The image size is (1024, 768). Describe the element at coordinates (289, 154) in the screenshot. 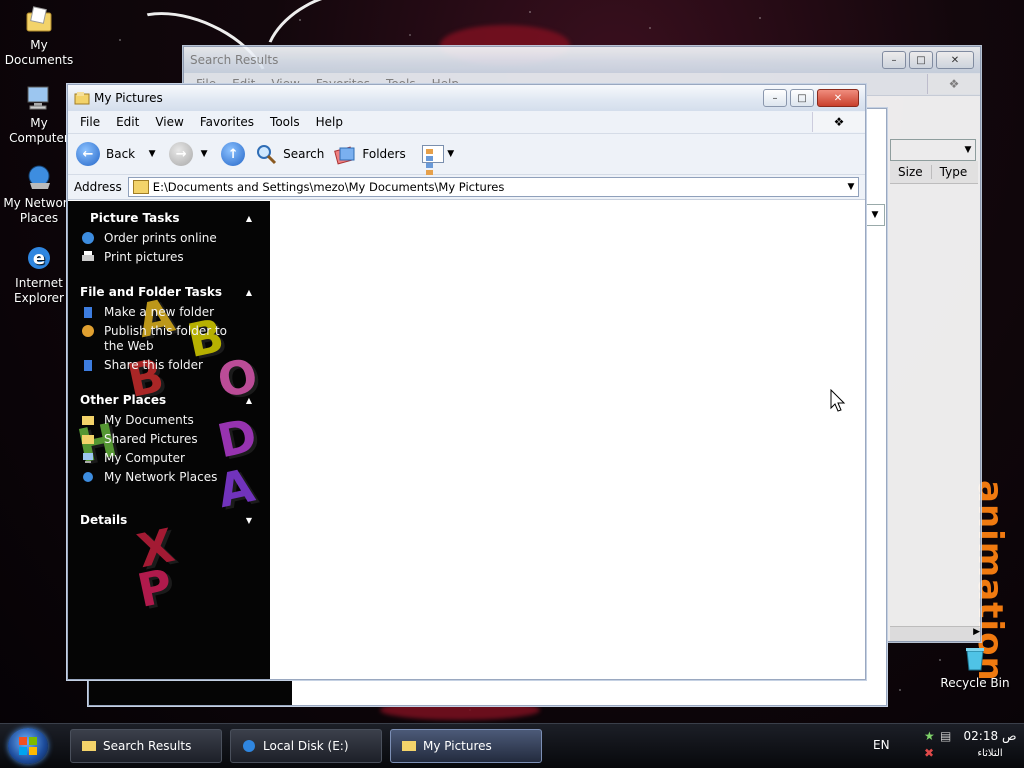

I see `search-button: Search` at that location.